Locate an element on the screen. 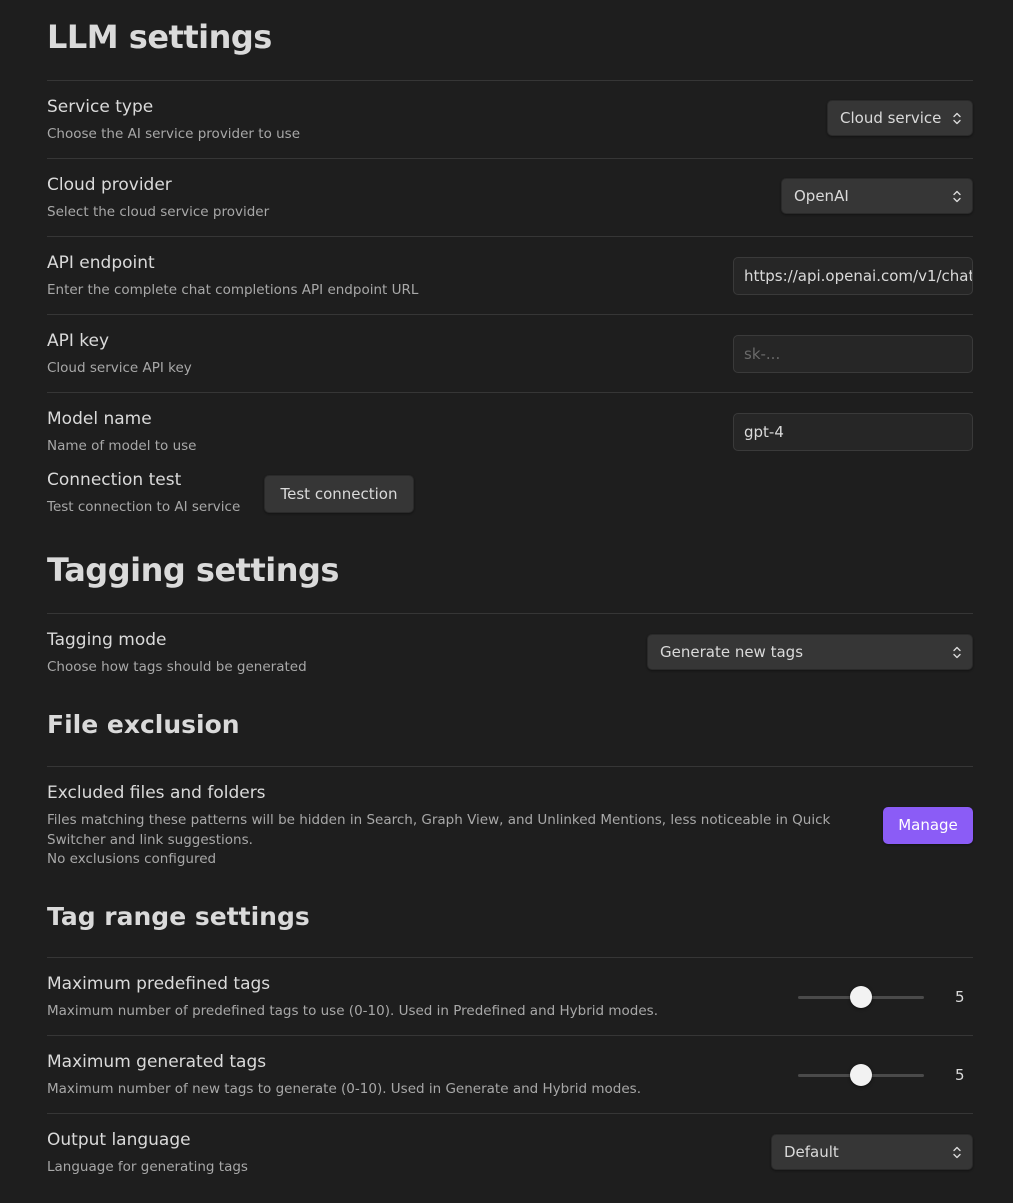  dropdown-value: Default is located at coordinates (811, 1152).